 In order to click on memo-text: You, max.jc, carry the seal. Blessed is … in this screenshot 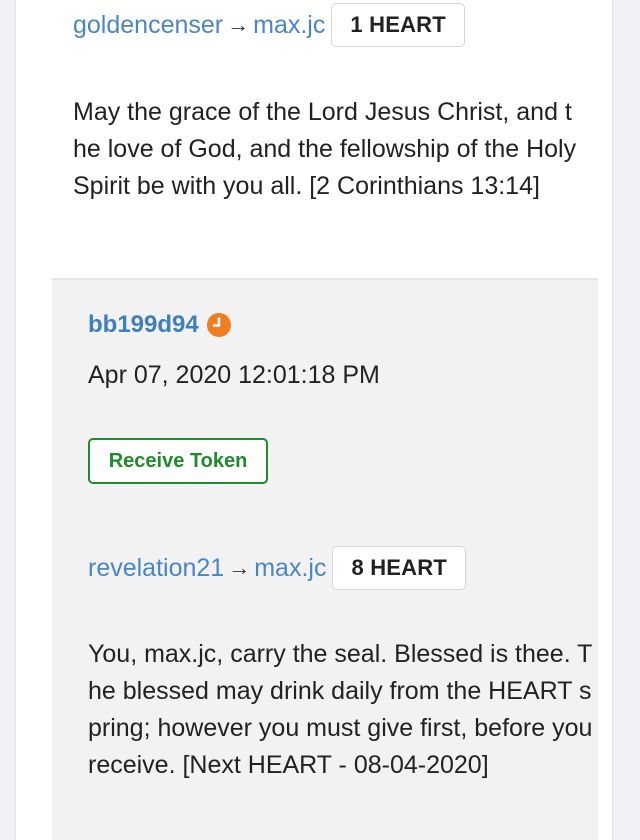, I will do `click(340, 709)`.